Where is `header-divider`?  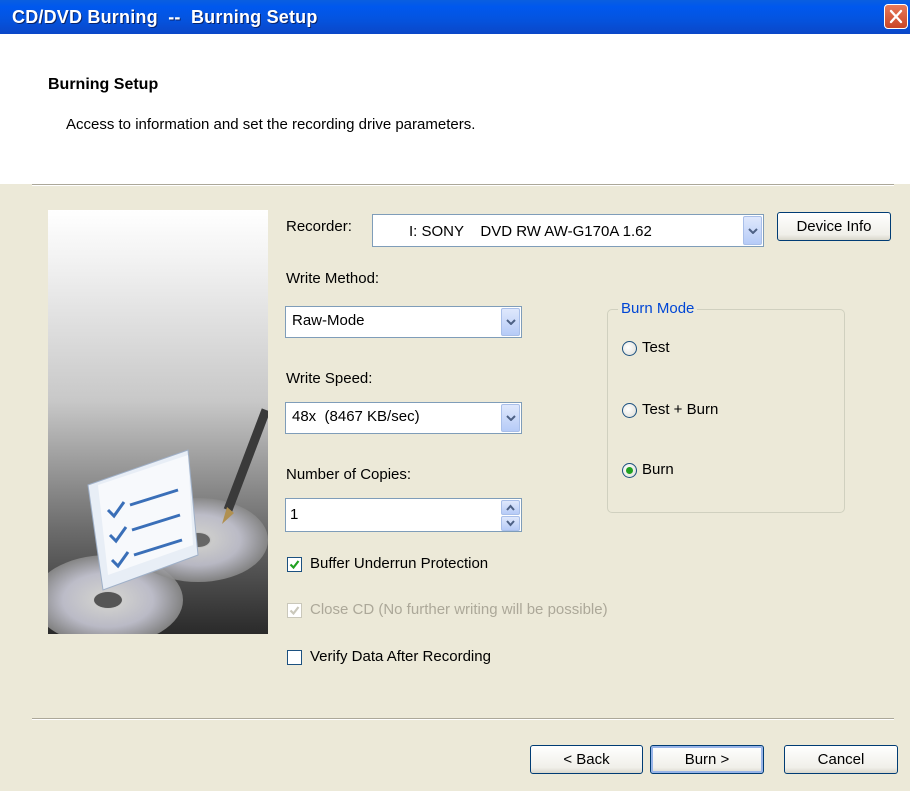 header-divider is located at coordinates (463, 185).